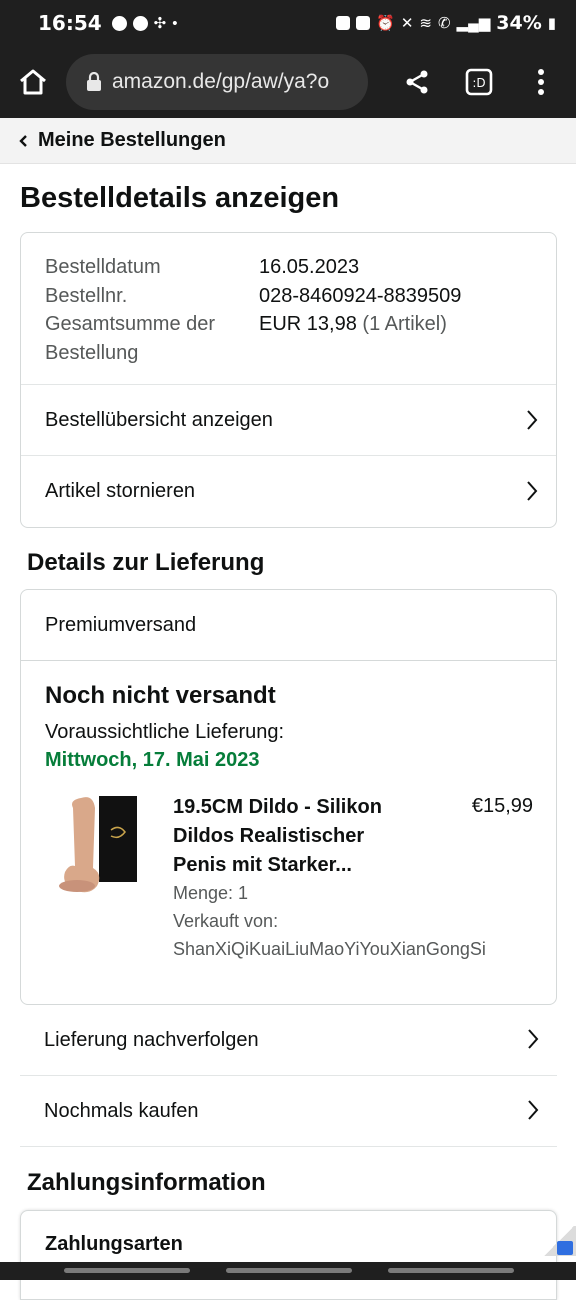  Describe the element at coordinates (146, 1182) in the screenshot. I see `payment-heading: Zahlungsinformation` at that location.